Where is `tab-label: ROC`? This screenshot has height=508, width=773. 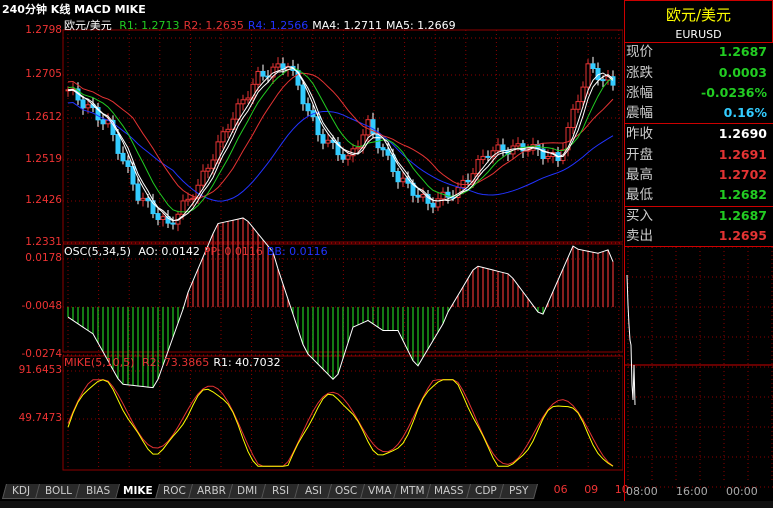
tab-label: ROC is located at coordinates (174, 491).